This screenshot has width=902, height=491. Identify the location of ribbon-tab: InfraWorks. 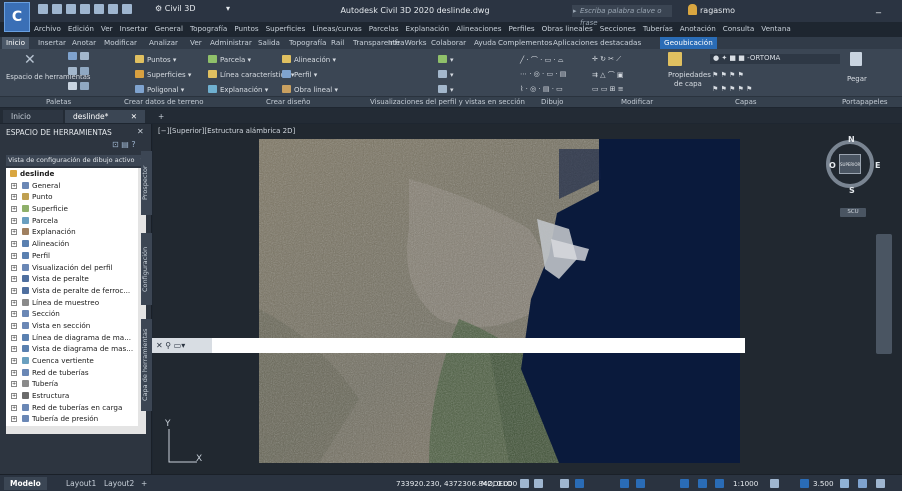
(407, 43).